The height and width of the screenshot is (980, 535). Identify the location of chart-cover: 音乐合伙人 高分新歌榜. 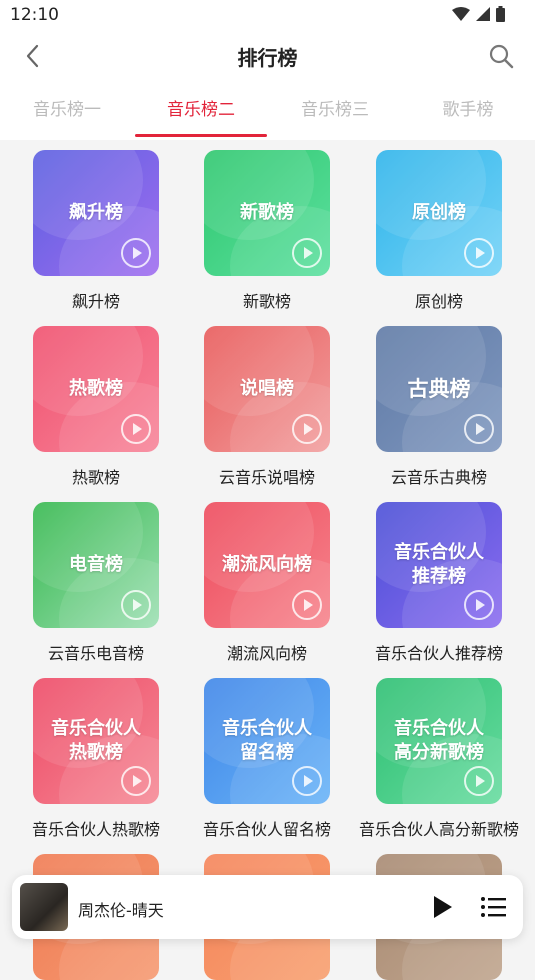
(439, 741).